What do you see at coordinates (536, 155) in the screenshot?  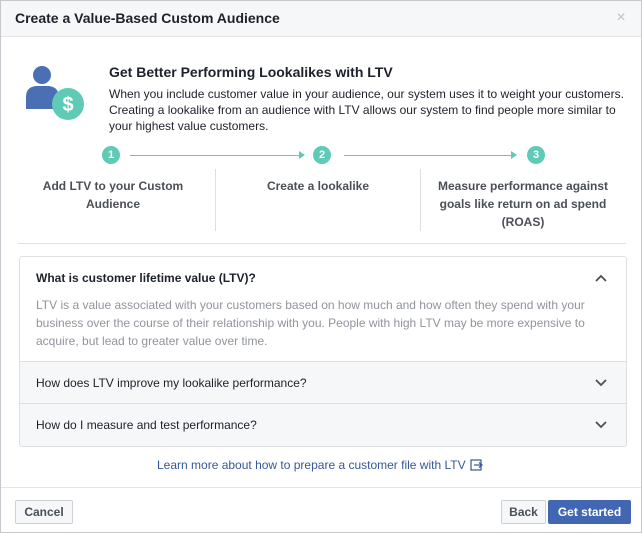 I see `step-3-badge: 3` at bounding box center [536, 155].